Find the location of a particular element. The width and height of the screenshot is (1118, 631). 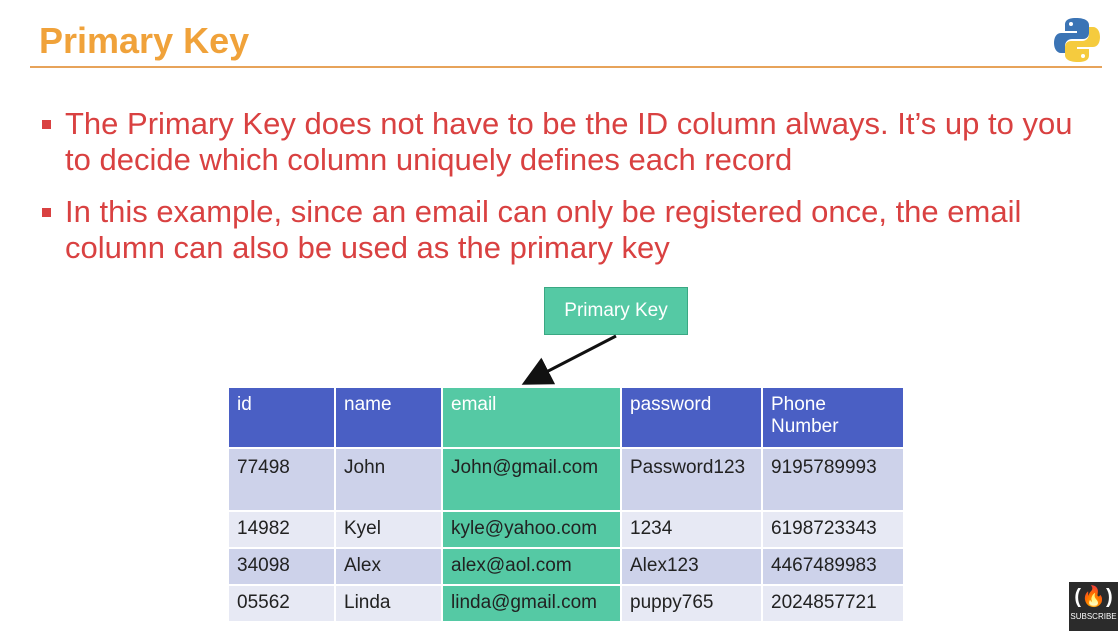

cell-phone: 4467489983 is located at coordinates (833, 567).